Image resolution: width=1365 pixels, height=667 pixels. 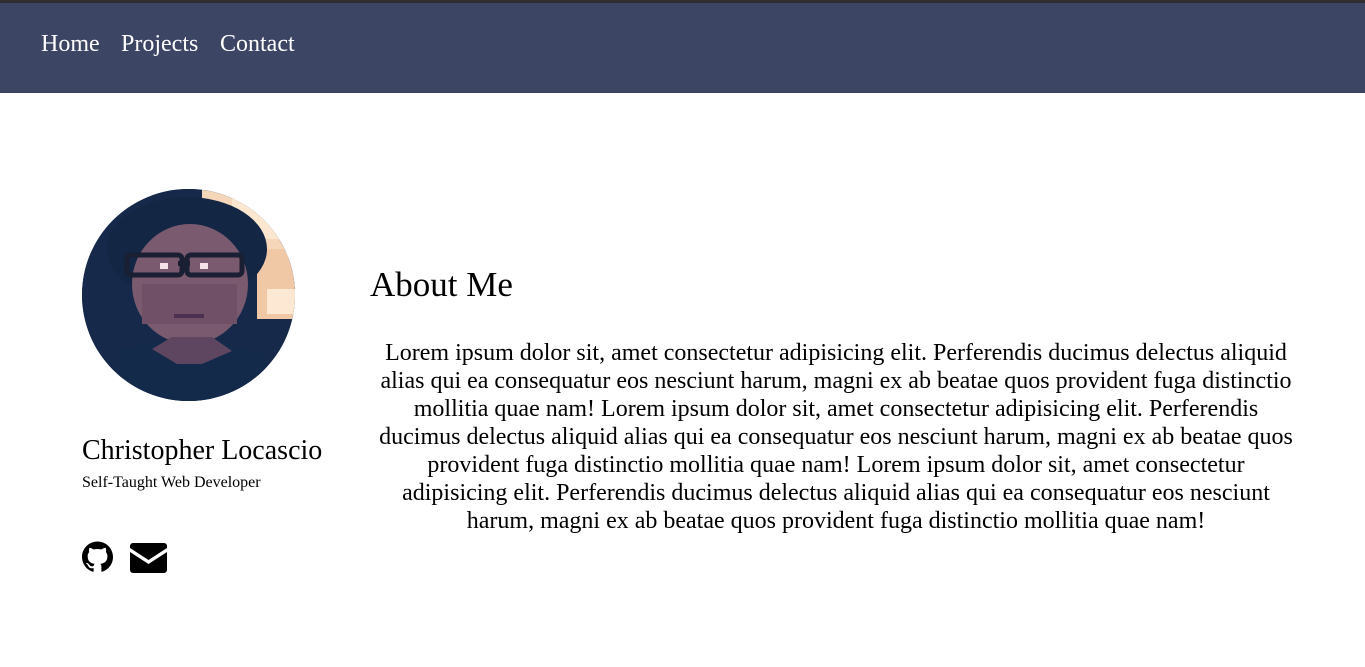 I want to click on github-icon, so click(x=97, y=557).